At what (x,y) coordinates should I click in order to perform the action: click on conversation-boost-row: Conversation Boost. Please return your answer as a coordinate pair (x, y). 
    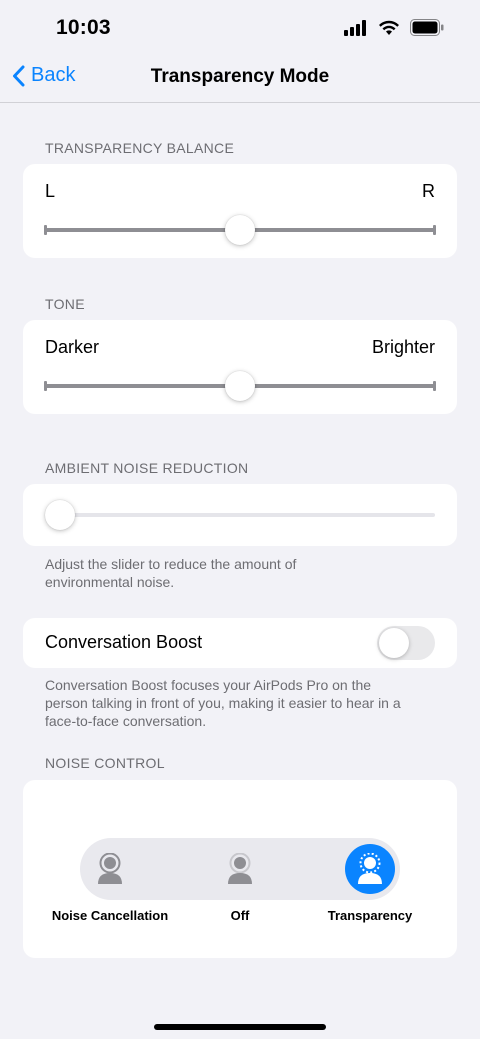
    Looking at the image, I should click on (240, 643).